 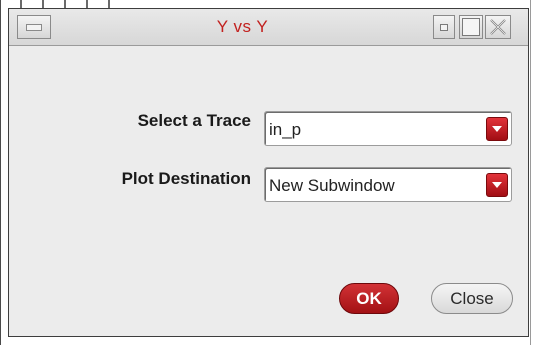 I want to click on maximize-button, so click(x=471, y=27).